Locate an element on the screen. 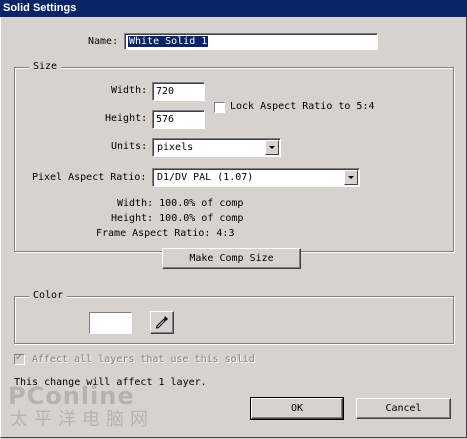 Image resolution: width=467 pixels, height=439 pixels. height-label: Height: is located at coordinates (126, 118).